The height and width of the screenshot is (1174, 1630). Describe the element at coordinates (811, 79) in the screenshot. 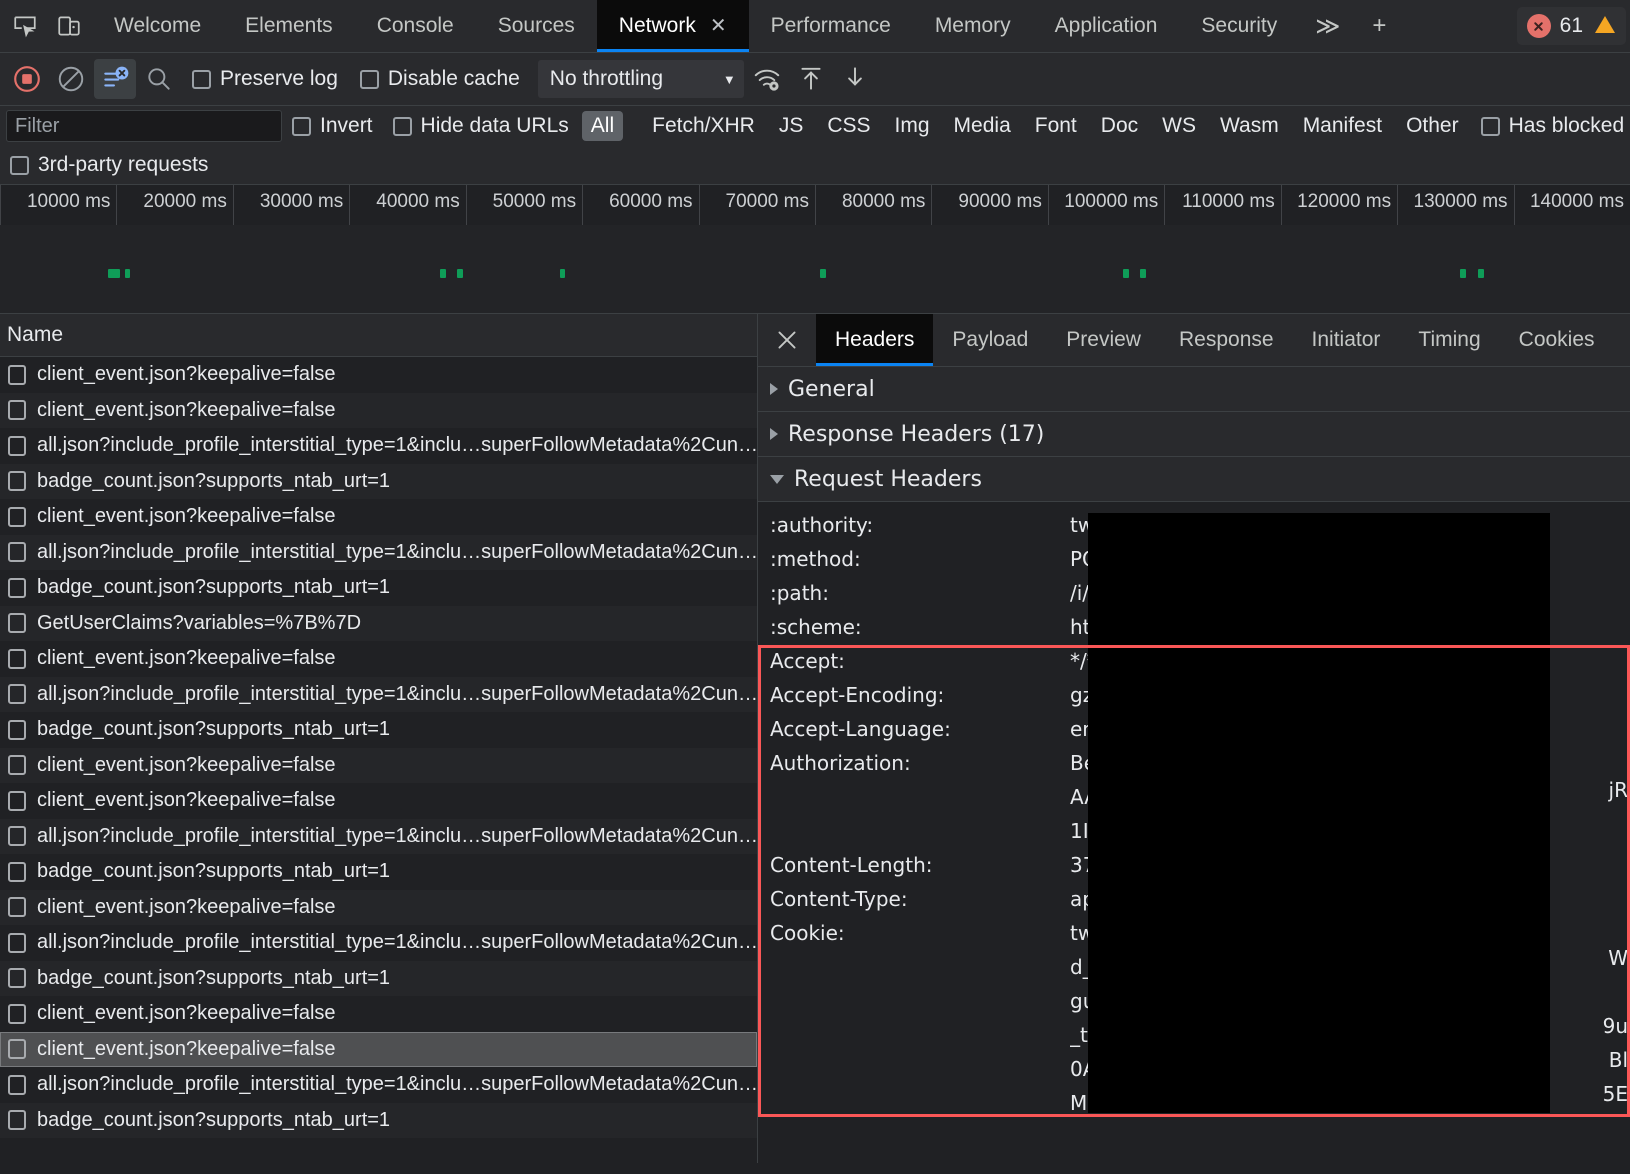

I see `import-har-icon` at that location.